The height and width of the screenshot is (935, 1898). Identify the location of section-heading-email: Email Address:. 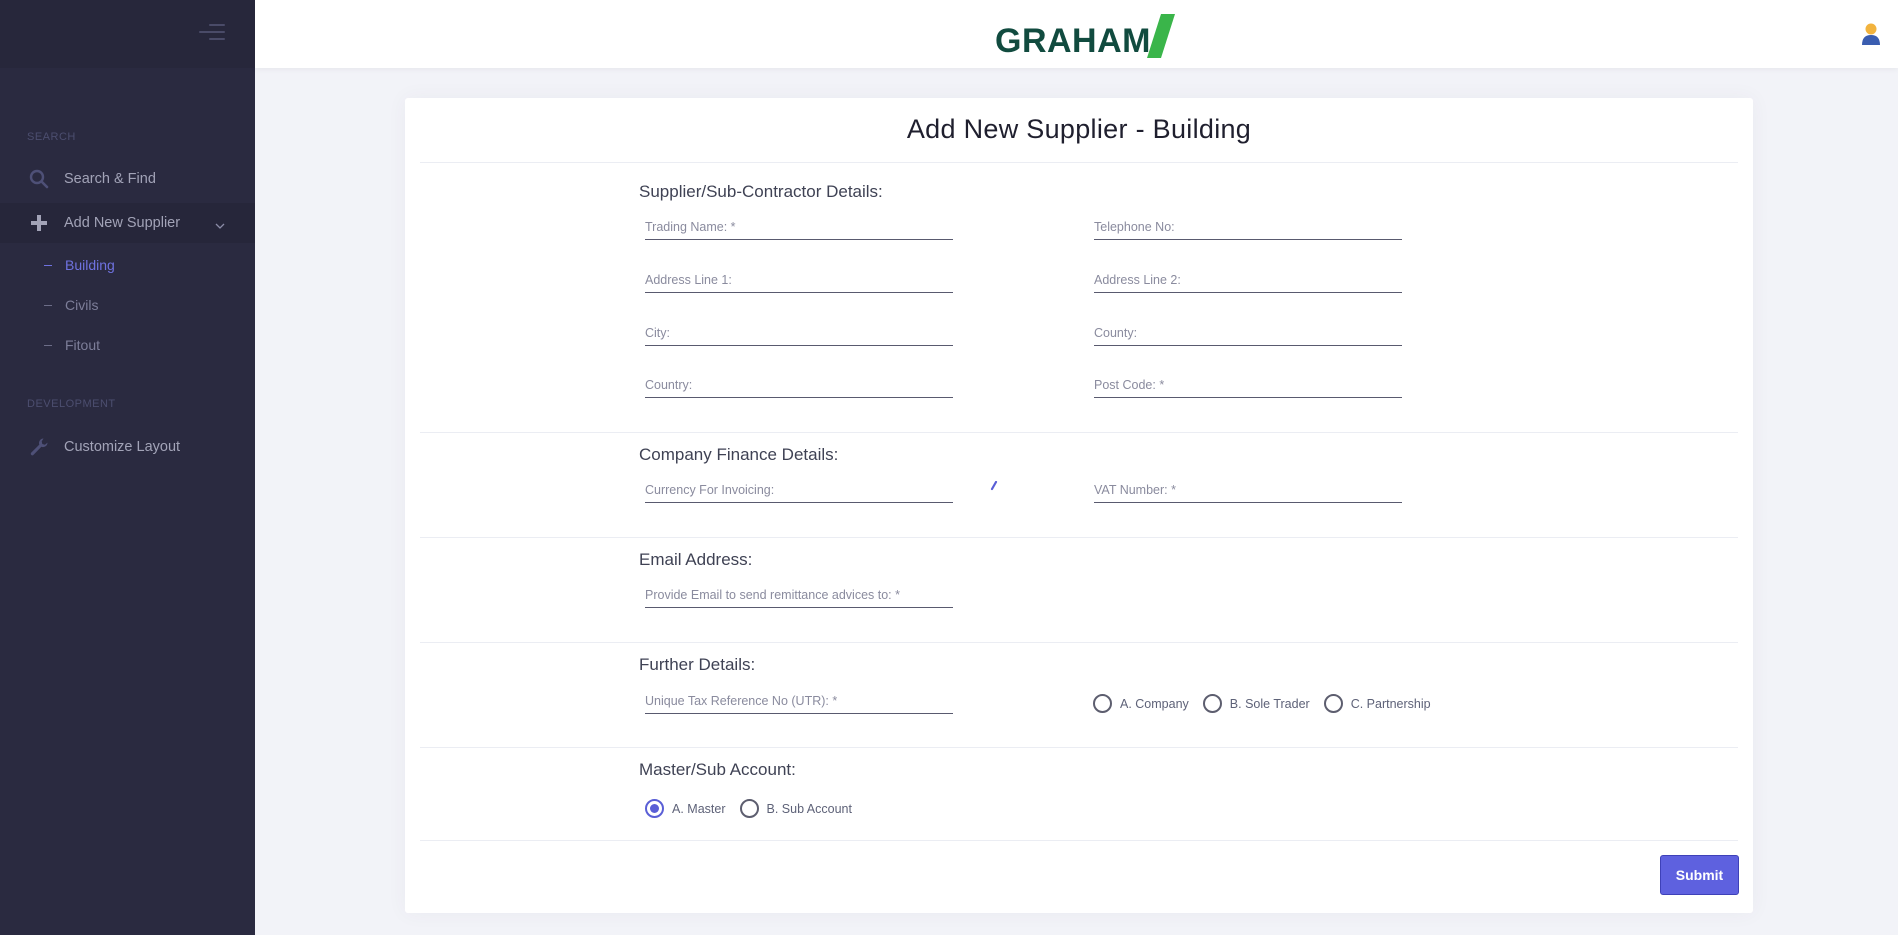
(696, 559).